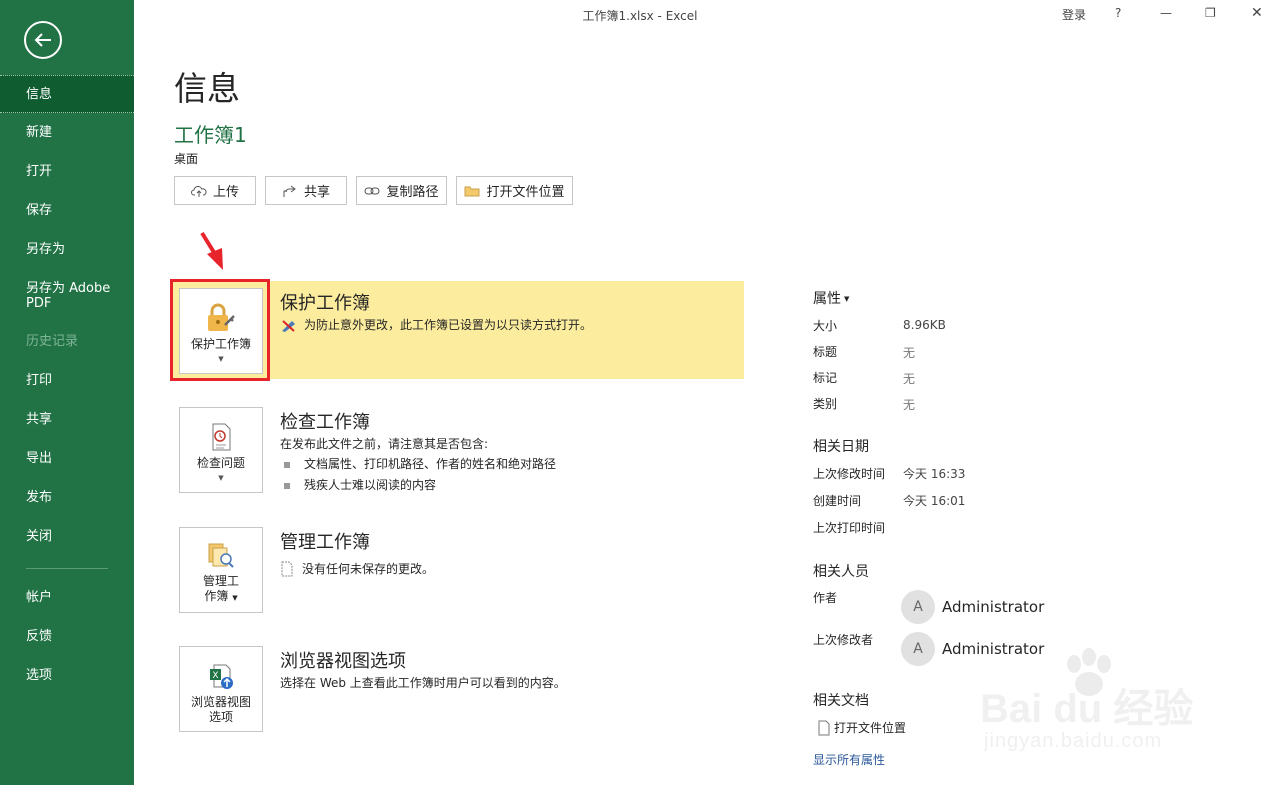 The image size is (1280, 785). What do you see at coordinates (870, 728) in the screenshot?
I see `open-file-location-label: 打开文件位置` at bounding box center [870, 728].